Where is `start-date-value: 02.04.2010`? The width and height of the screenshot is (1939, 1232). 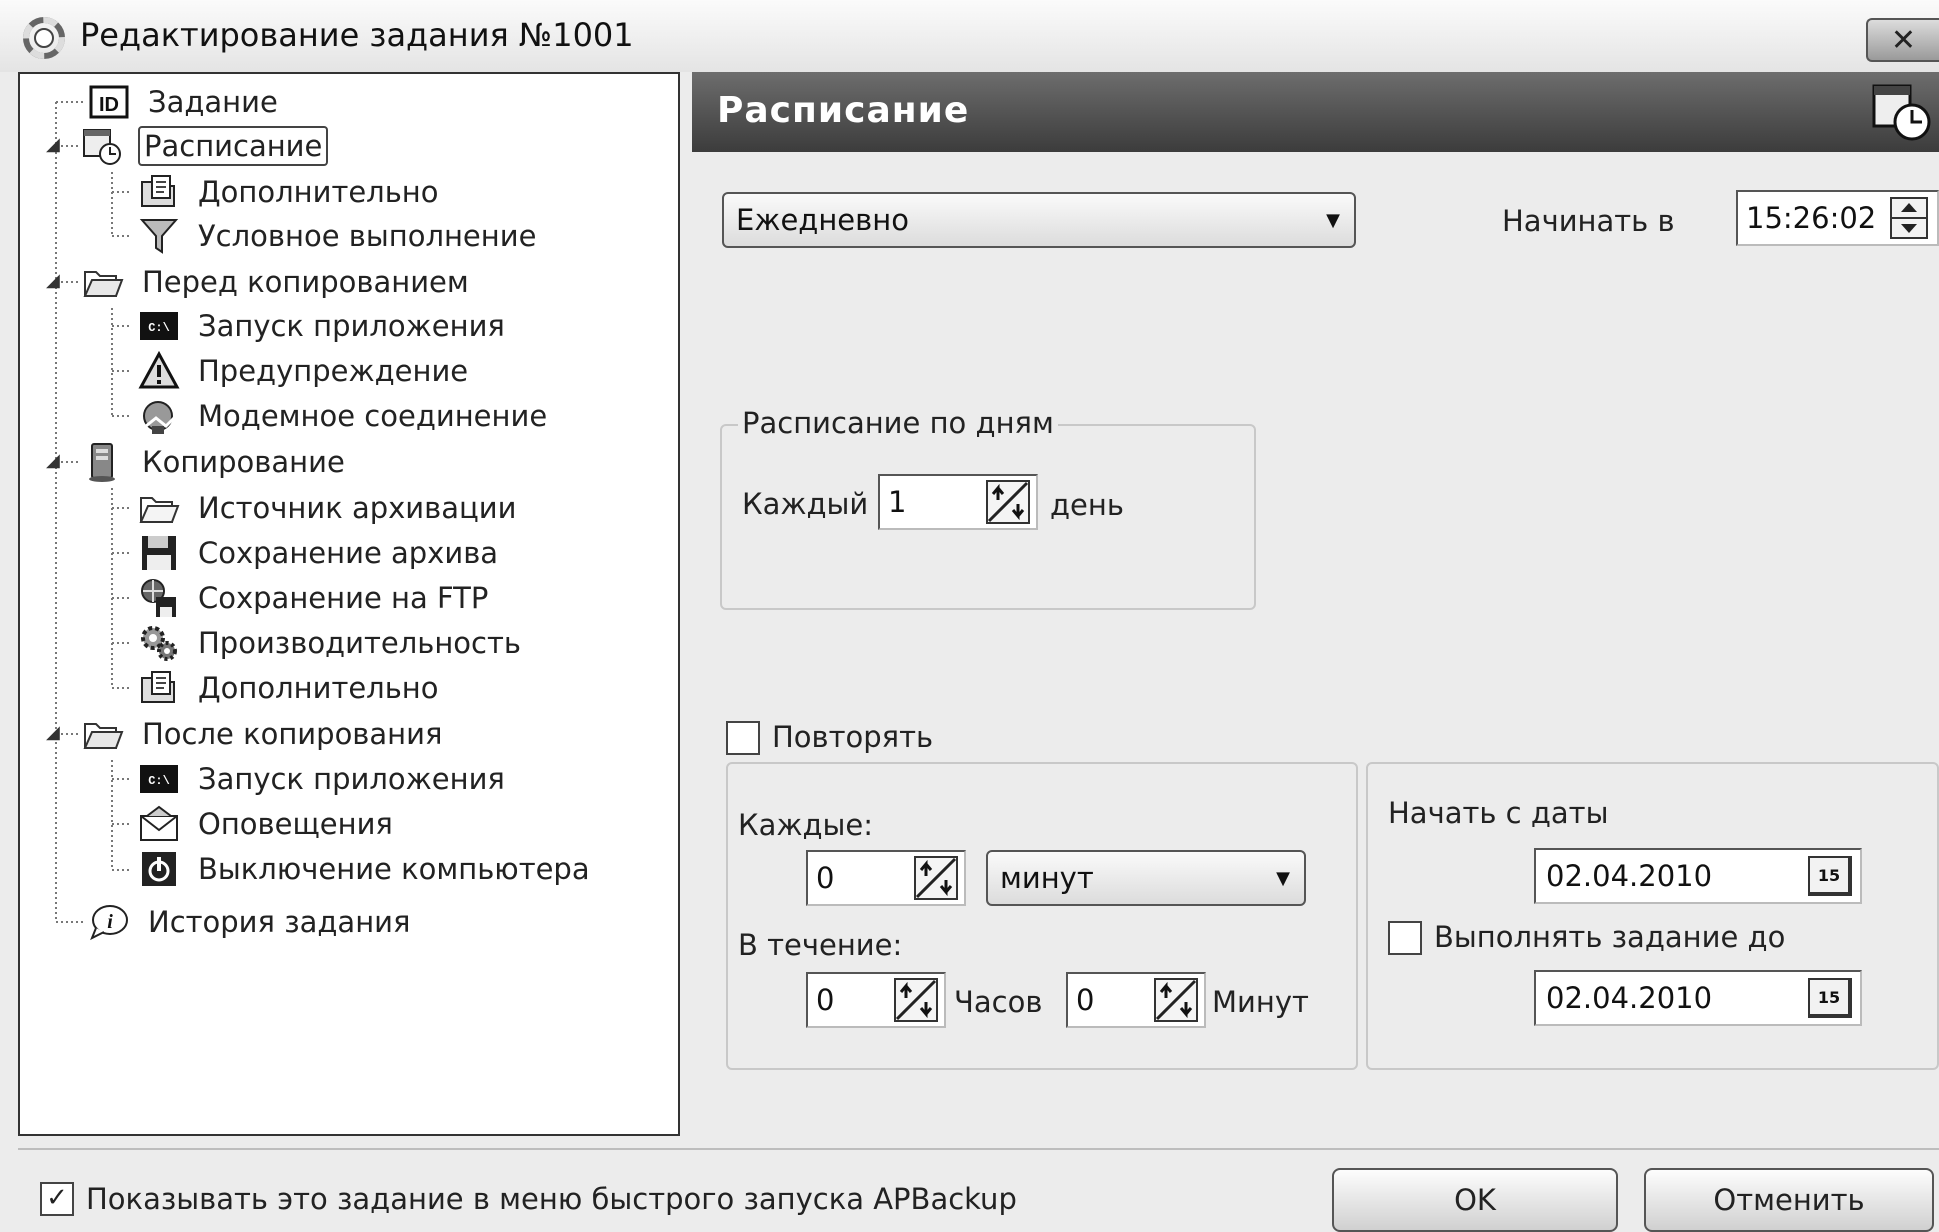
start-date-value: 02.04.2010 is located at coordinates (1629, 876).